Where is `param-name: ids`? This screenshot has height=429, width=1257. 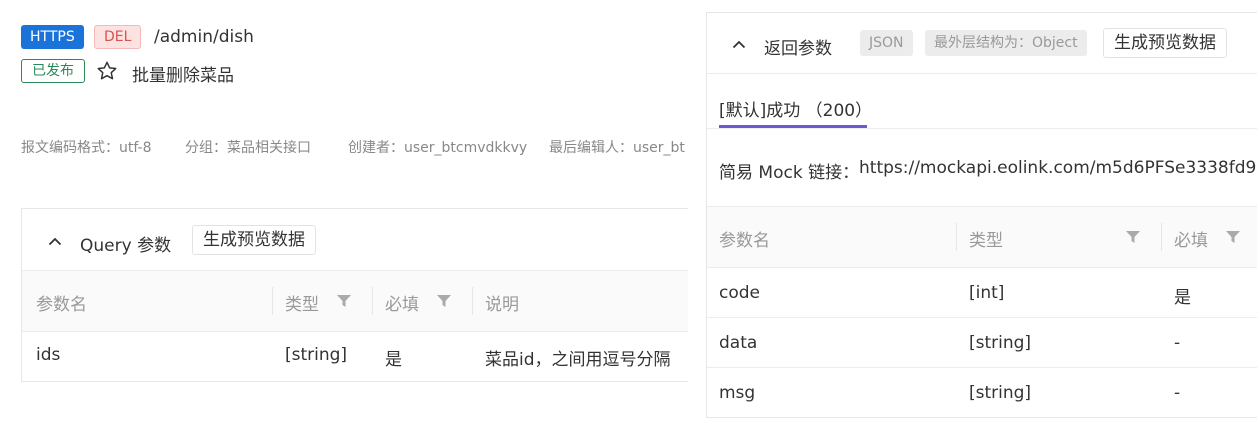
param-name: ids is located at coordinates (48, 355).